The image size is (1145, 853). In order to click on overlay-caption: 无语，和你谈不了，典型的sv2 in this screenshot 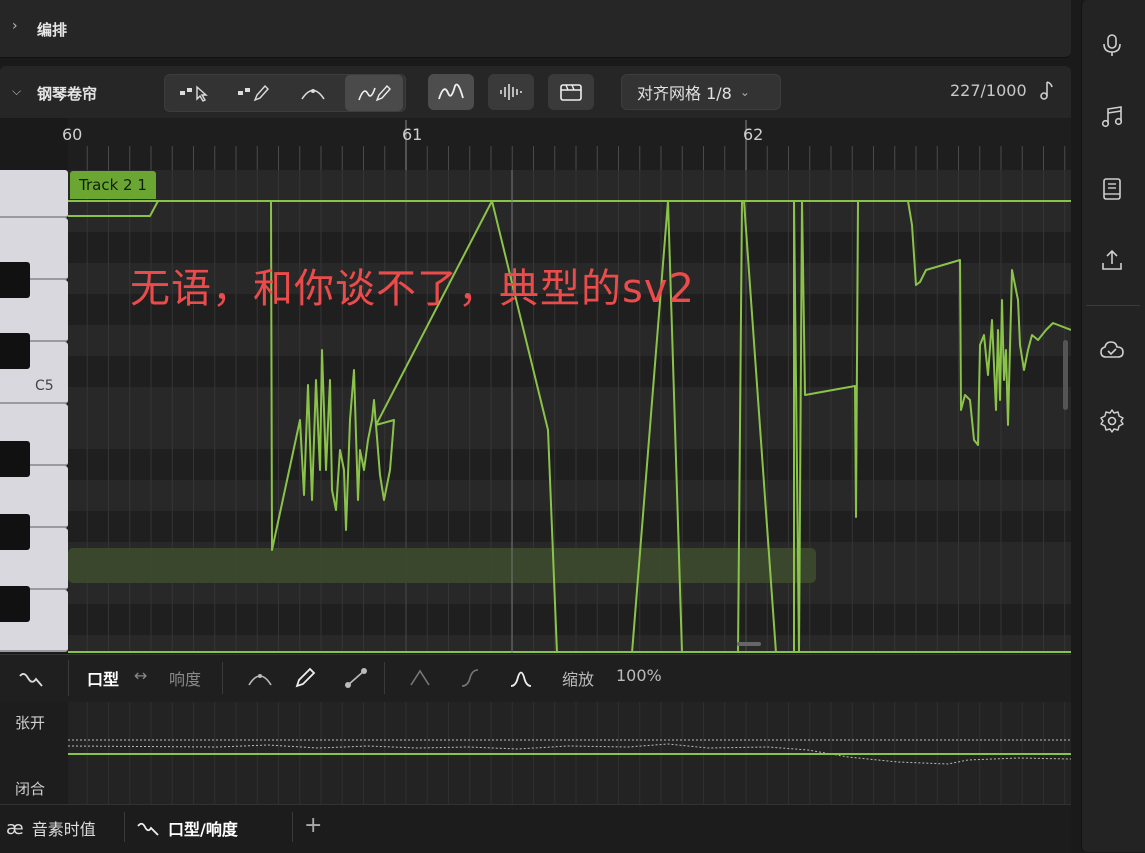, I will do `click(412, 289)`.